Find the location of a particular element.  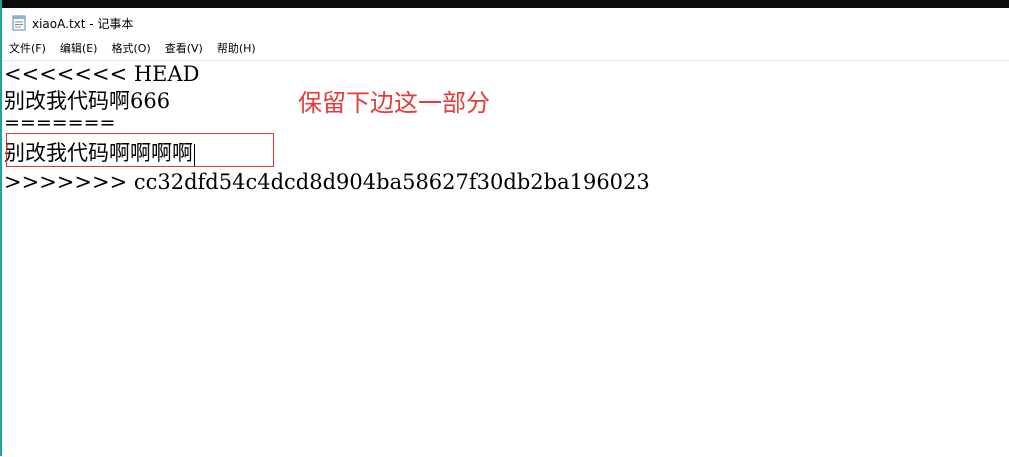

menu-edit: 编辑(E) is located at coordinates (79, 48).